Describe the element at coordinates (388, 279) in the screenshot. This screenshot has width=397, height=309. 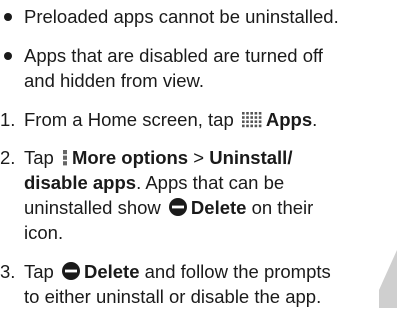
I see `page-corner-decoration` at that location.